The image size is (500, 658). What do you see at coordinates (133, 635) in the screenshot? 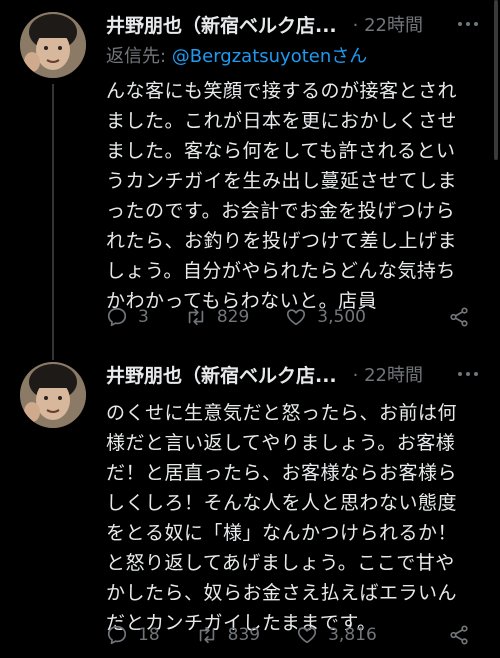
I see `reply-button: 18` at bounding box center [133, 635].